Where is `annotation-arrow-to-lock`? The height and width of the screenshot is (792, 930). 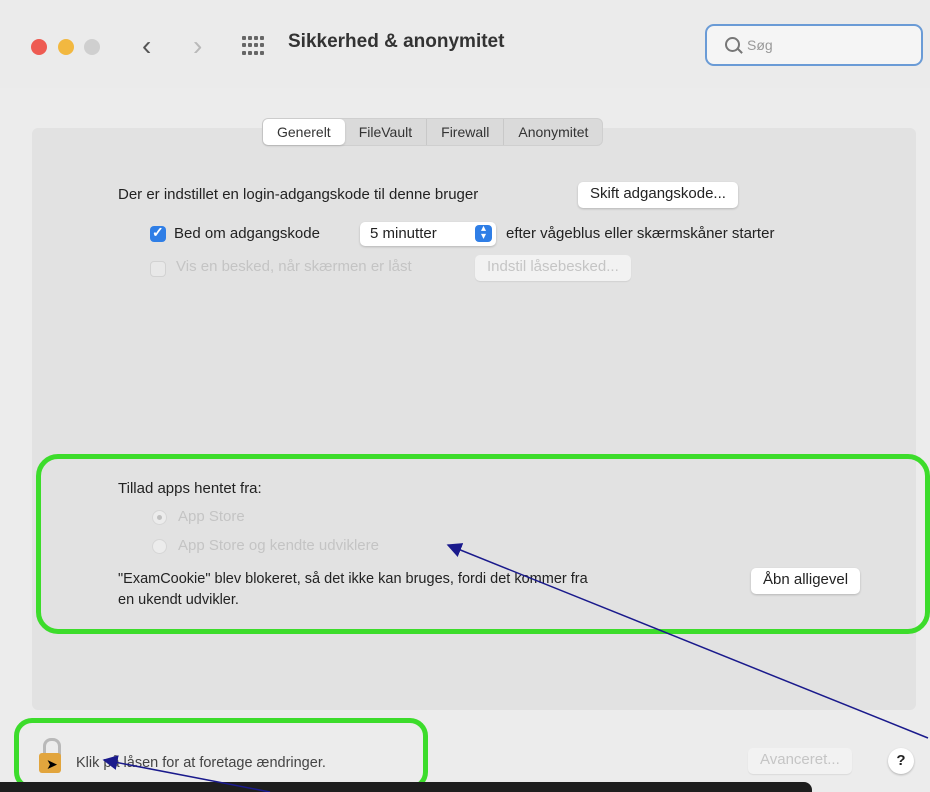 annotation-arrow-to-lock is located at coordinates (186, 773).